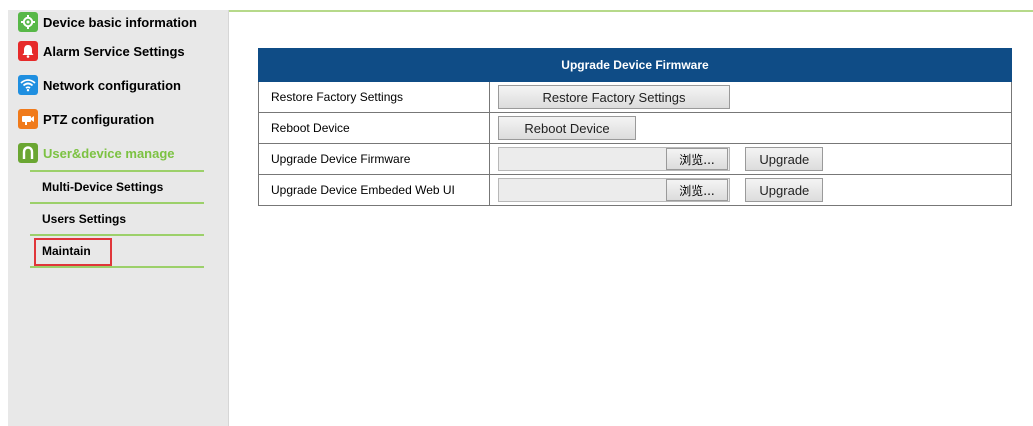 Image resolution: width=1033 pixels, height=426 pixels. What do you see at coordinates (374, 190) in the screenshot?
I see `row-label-upgrade-web-ui: Upgrade Device Embeded Web UI` at bounding box center [374, 190].